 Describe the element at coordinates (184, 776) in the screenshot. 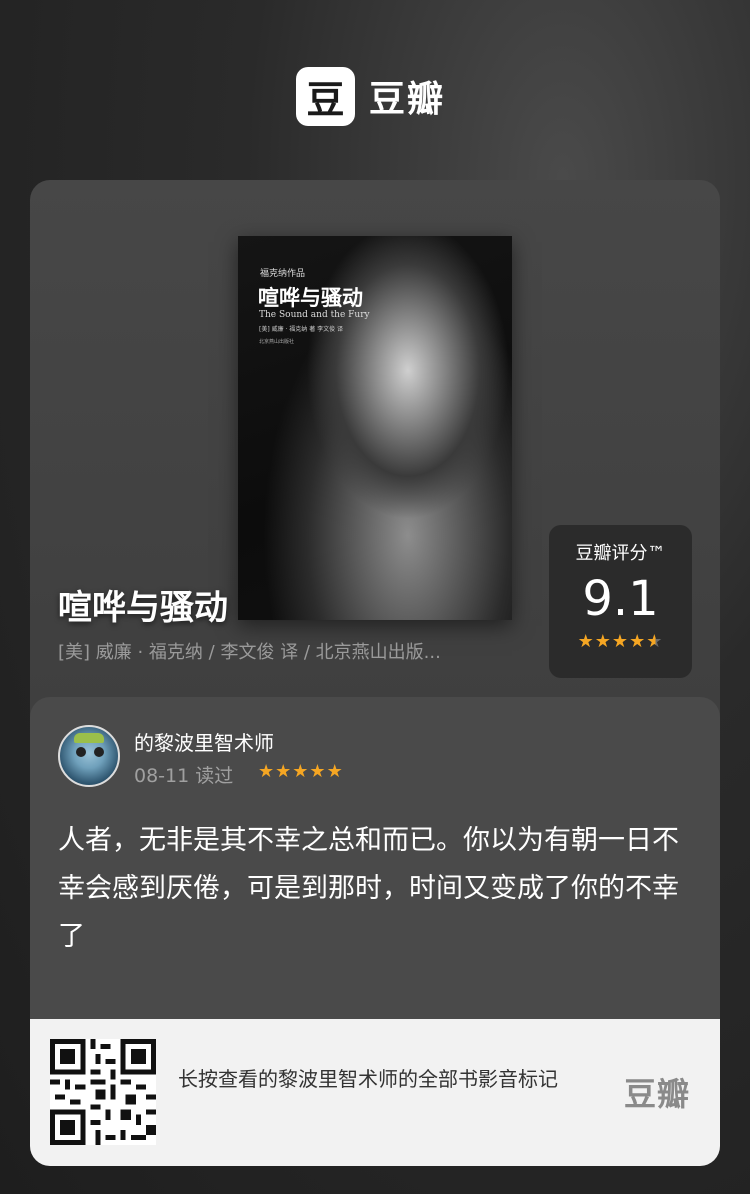

I see `review-date-status: 08-11 读过` at that location.